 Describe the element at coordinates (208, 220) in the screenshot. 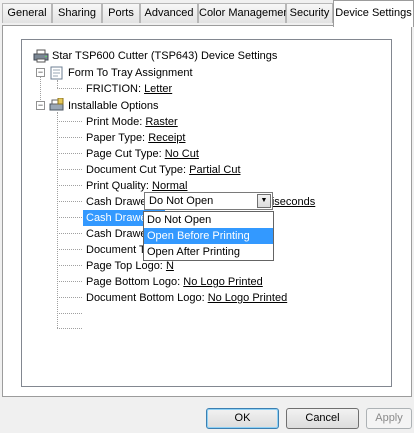

I see `dropdown-option: Do Not Open` at that location.